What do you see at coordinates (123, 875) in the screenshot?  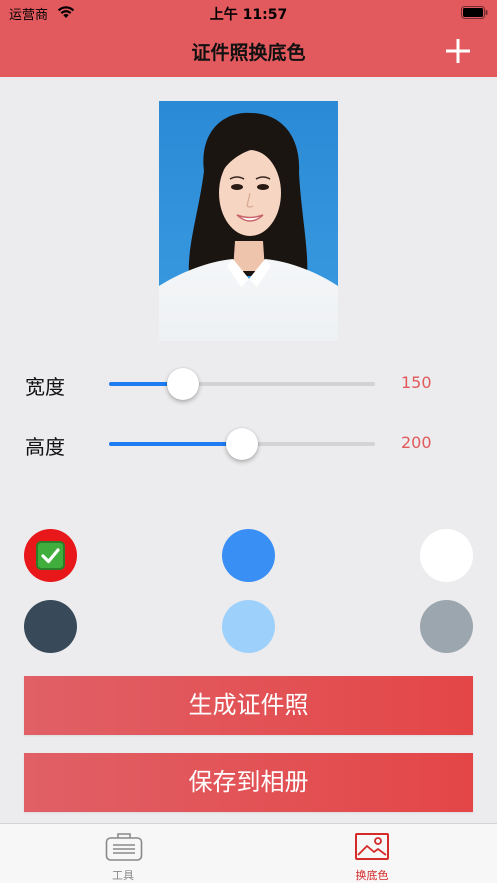 I see `tab-tools-label: 工具` at bounding box center [123, 875].